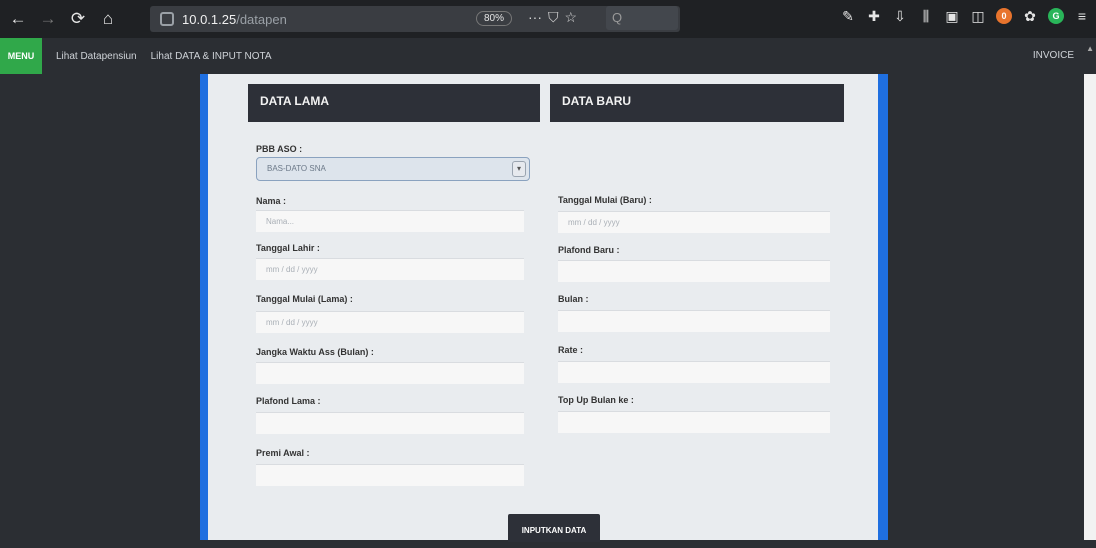 The image size is (1096, 548). What do you see at coordinates (271, 201) in the screenshot?
I see `nama-label: Nama :` at bounding box center [271, 201].